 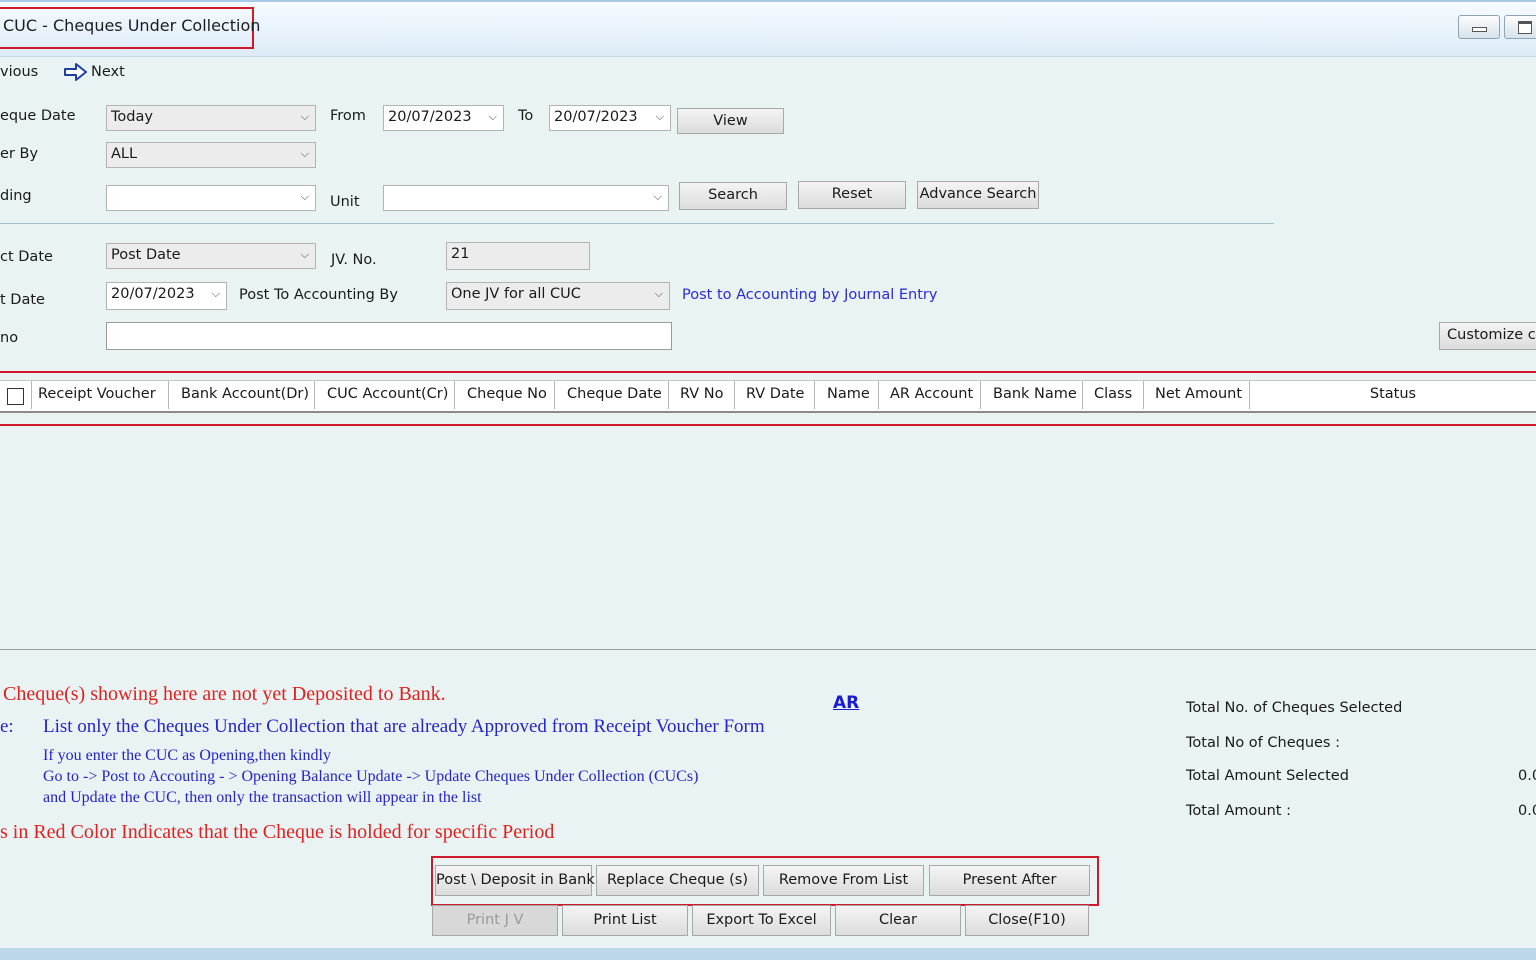 I want to click on jv-no-label: JV. No., so click(x=354, y=260).